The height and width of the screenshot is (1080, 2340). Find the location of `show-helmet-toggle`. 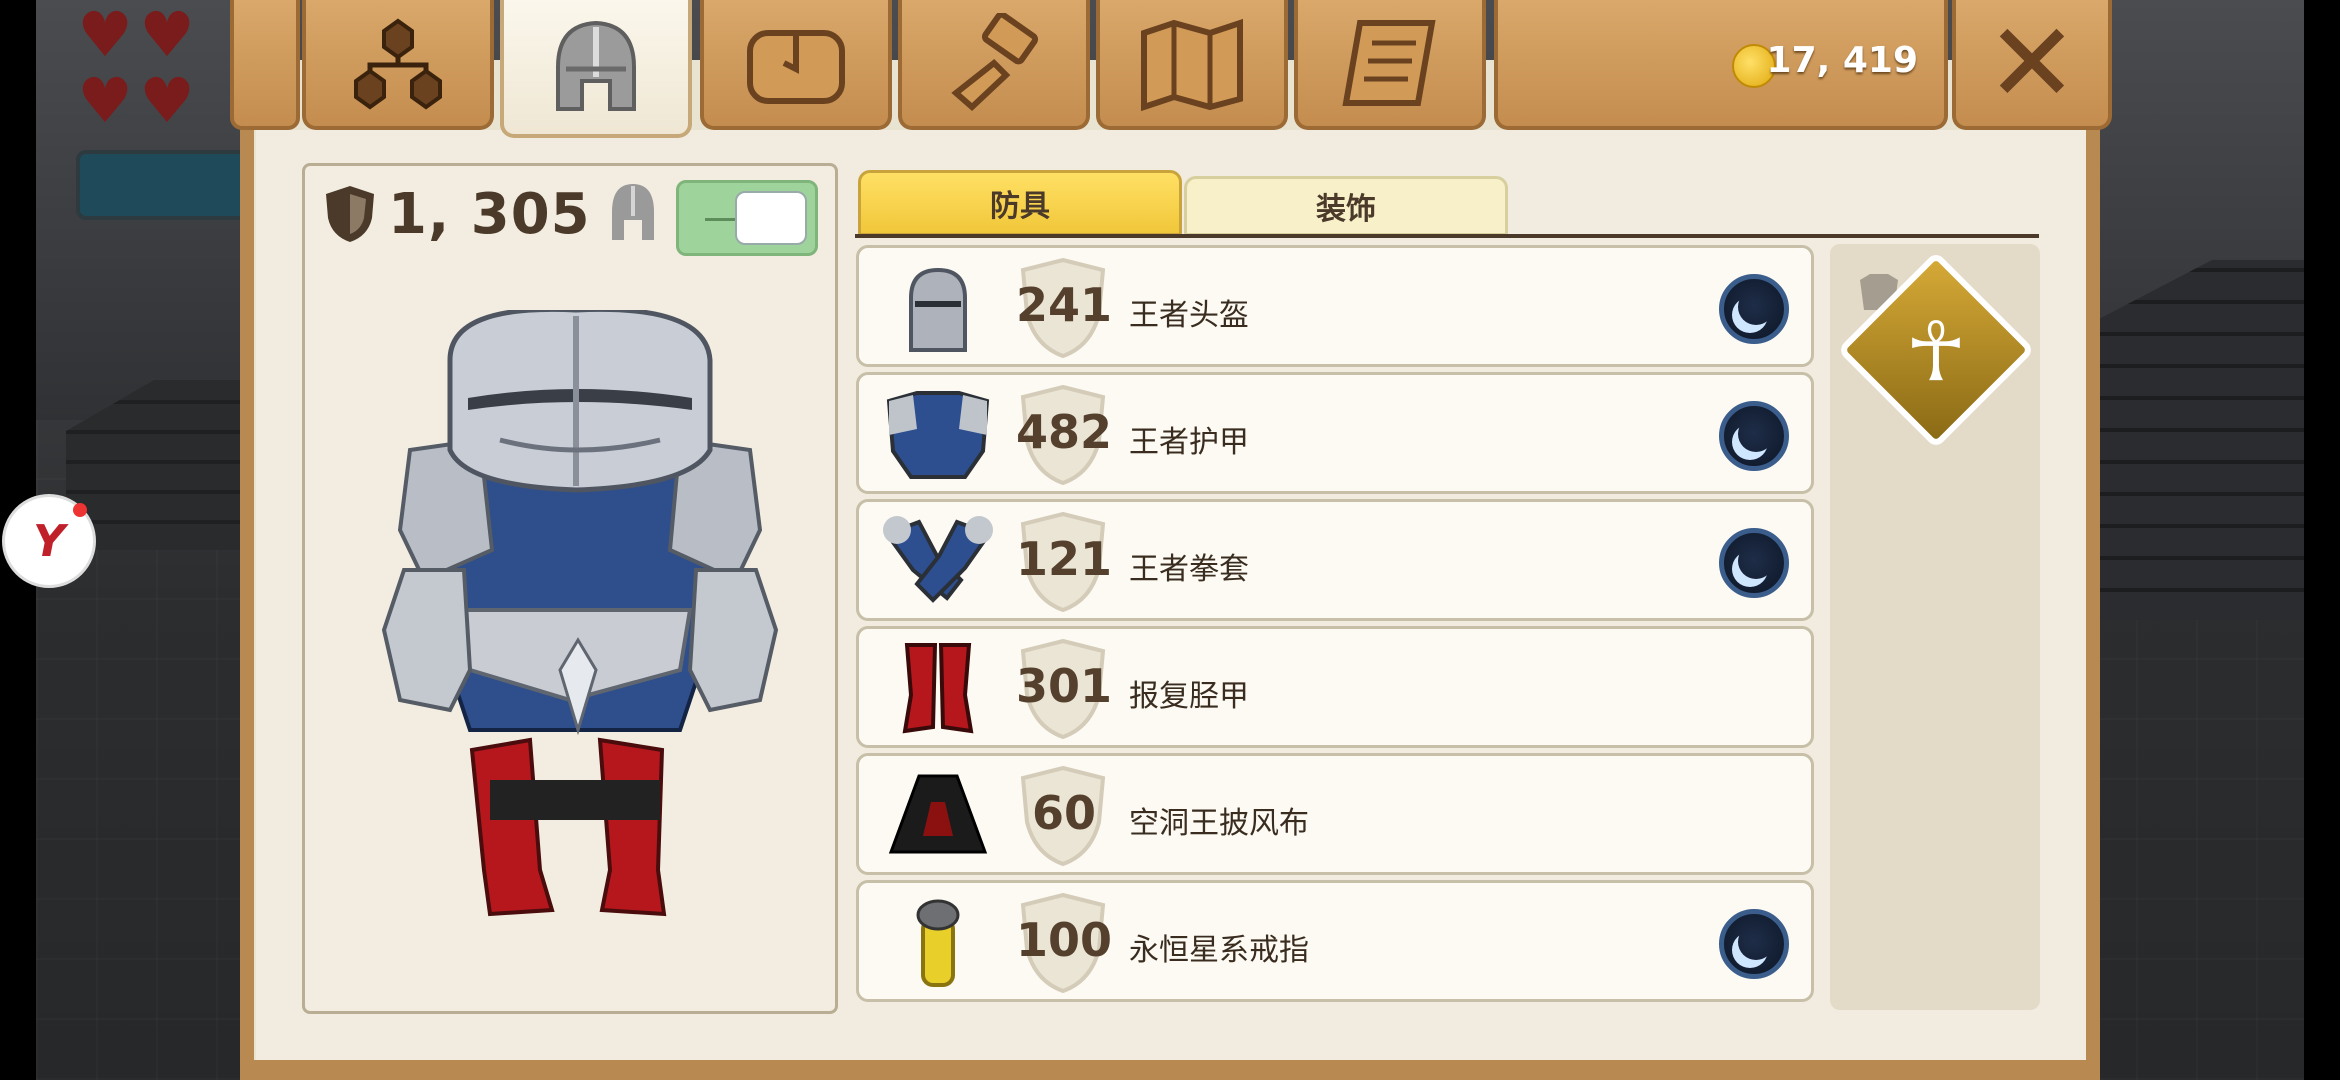

show-helmet-toggle is located at coordinates (747, 218).